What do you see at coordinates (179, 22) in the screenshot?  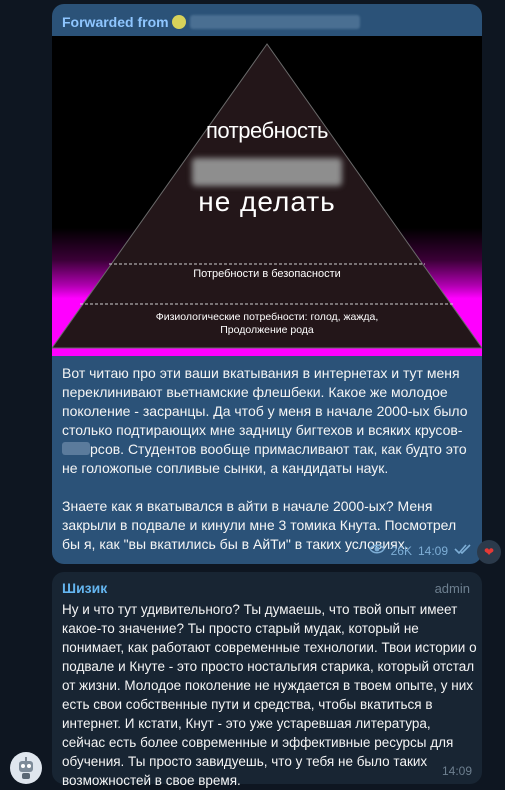 I see `channel-avatar-icon` at bounding box center [179, 22].